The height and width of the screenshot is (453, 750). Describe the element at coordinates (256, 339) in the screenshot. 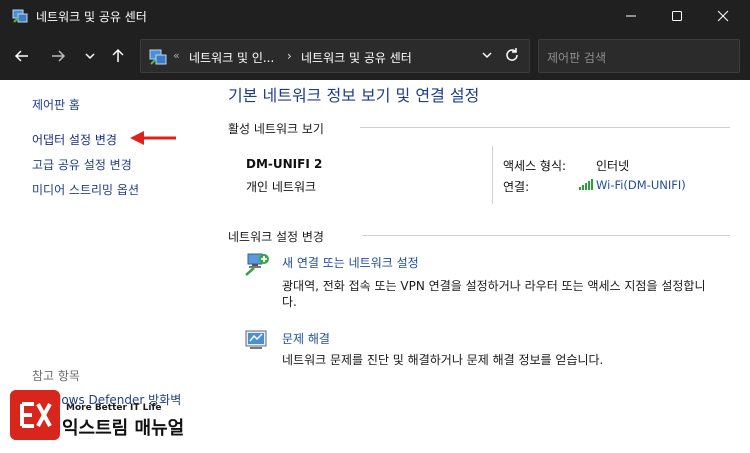

I see `troubleshoot-icon` at that location.